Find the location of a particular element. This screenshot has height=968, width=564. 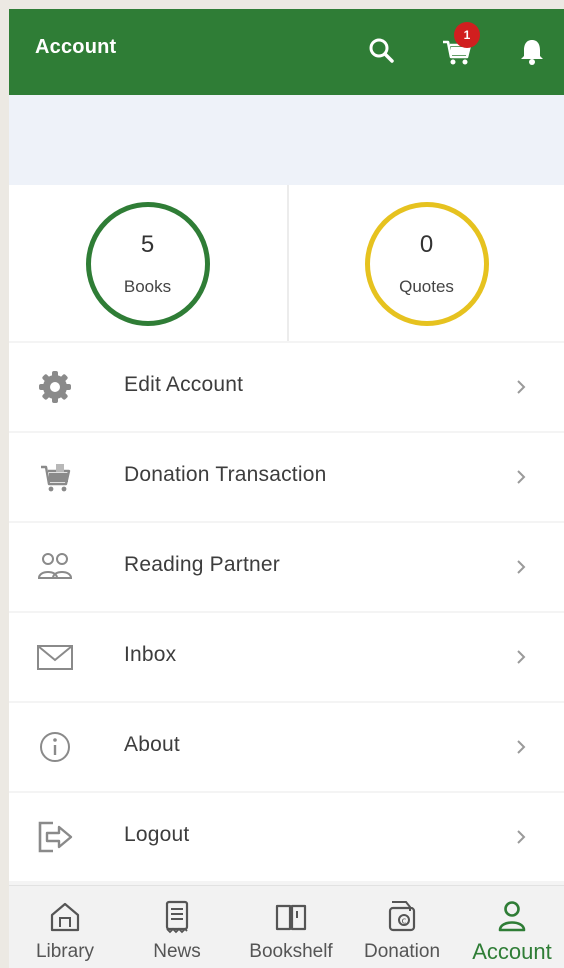

tab-label: Bookshelf is located at coordinates (291, 951).